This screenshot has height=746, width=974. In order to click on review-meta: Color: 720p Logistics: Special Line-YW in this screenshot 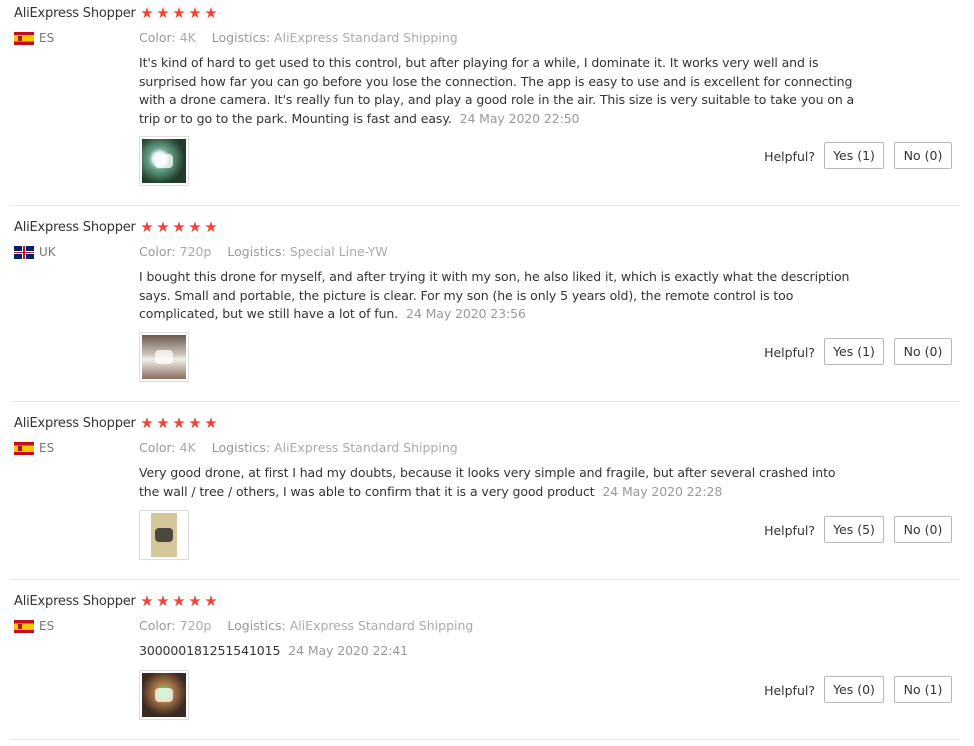, I will do `click(269, 251)`.